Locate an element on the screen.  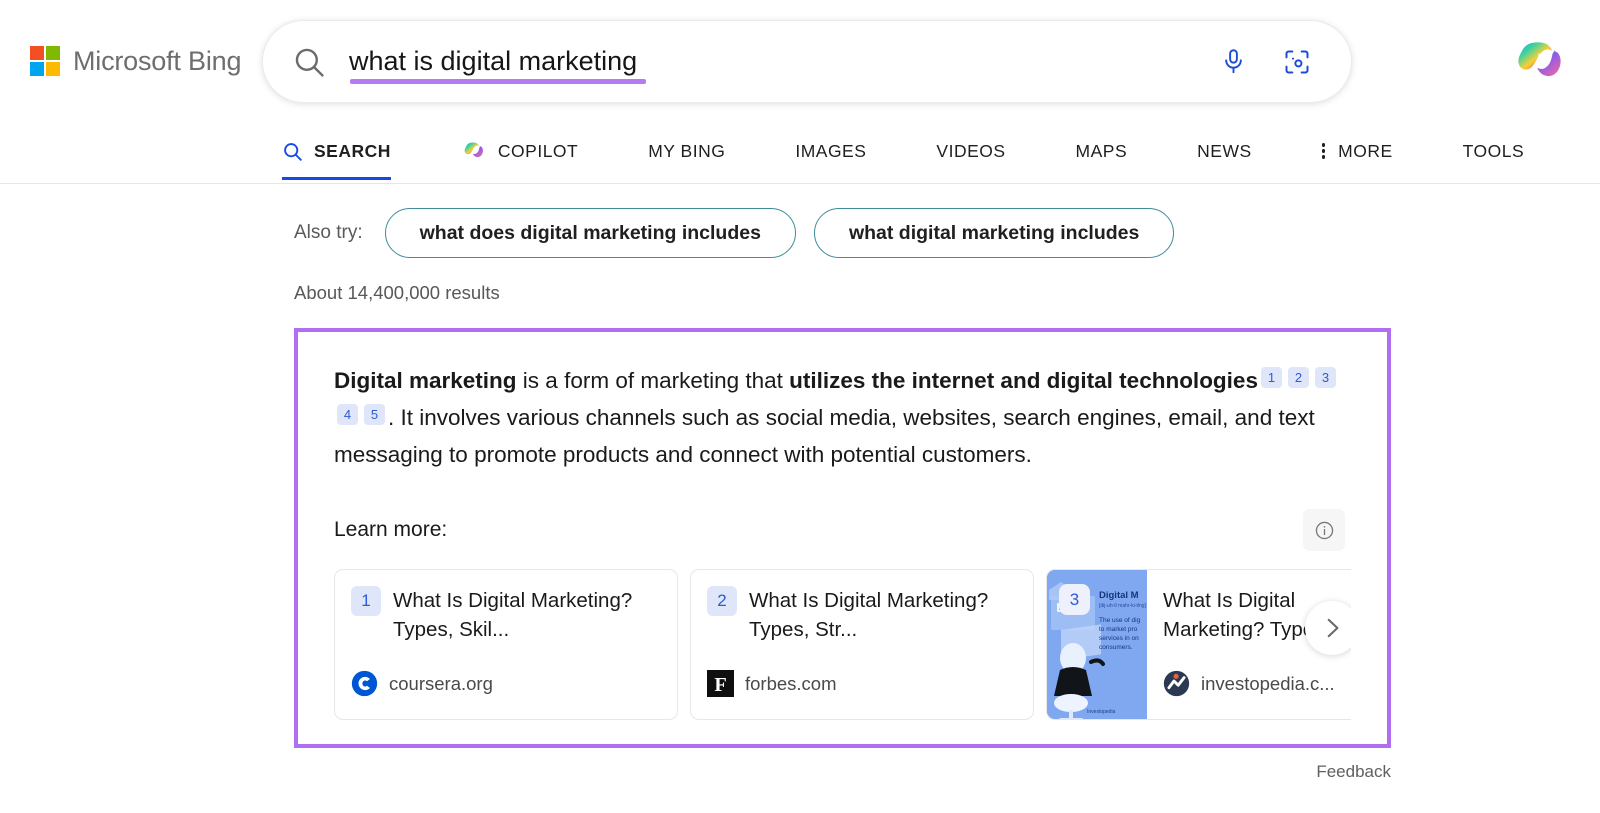
answer-bold-term-1: Digital marketing is located at coordinates (425, 380).